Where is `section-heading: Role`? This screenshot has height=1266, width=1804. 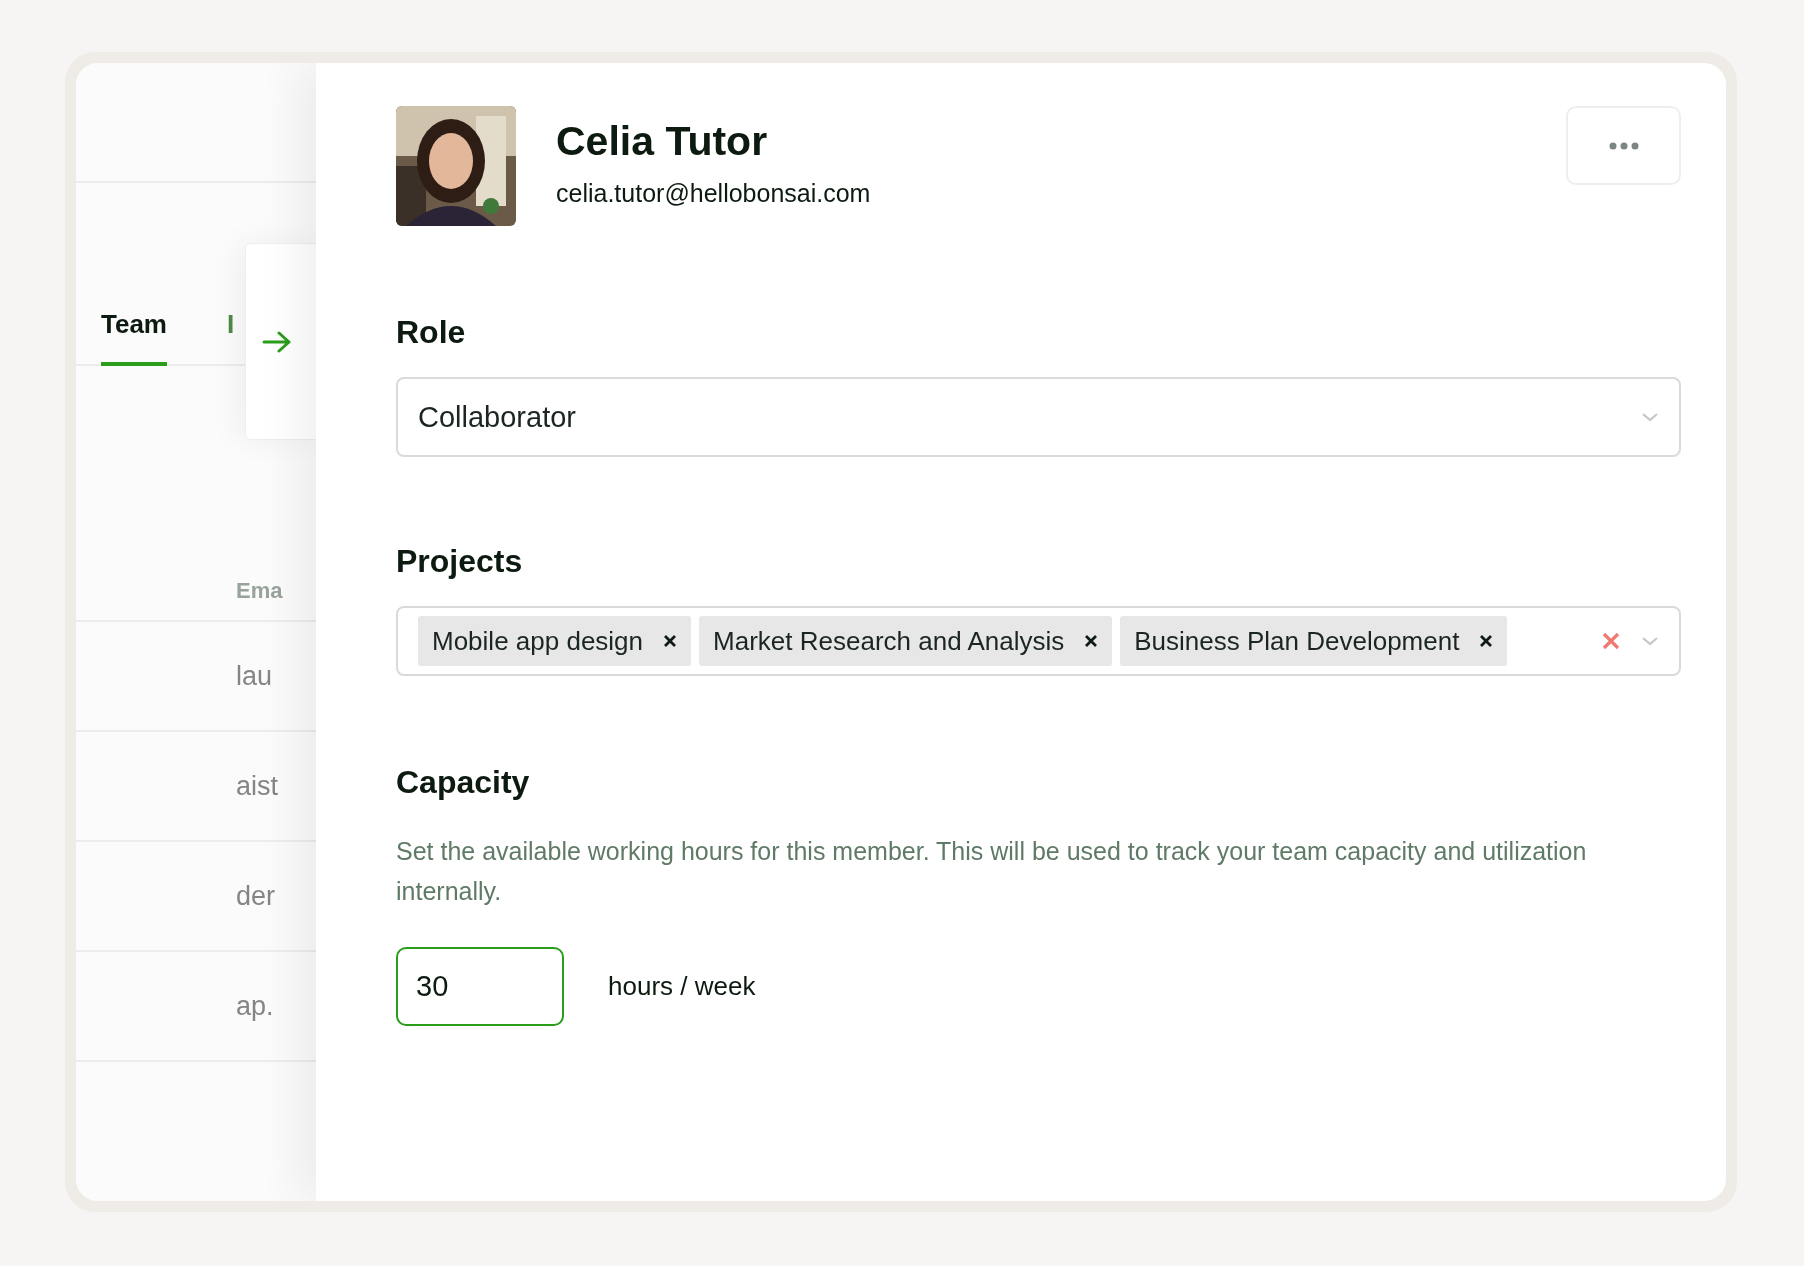 section-heading: Role is located at coordinates (431, 332).